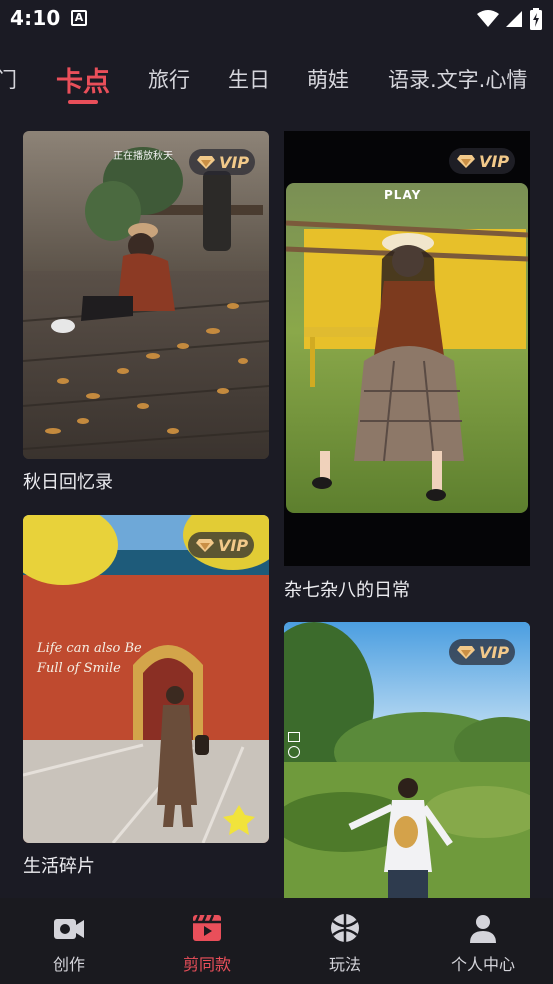  Describe the element at coordinates (403, 195) in the screenshot. I see `thumbnail-overlay-text: PLAY` at that location.